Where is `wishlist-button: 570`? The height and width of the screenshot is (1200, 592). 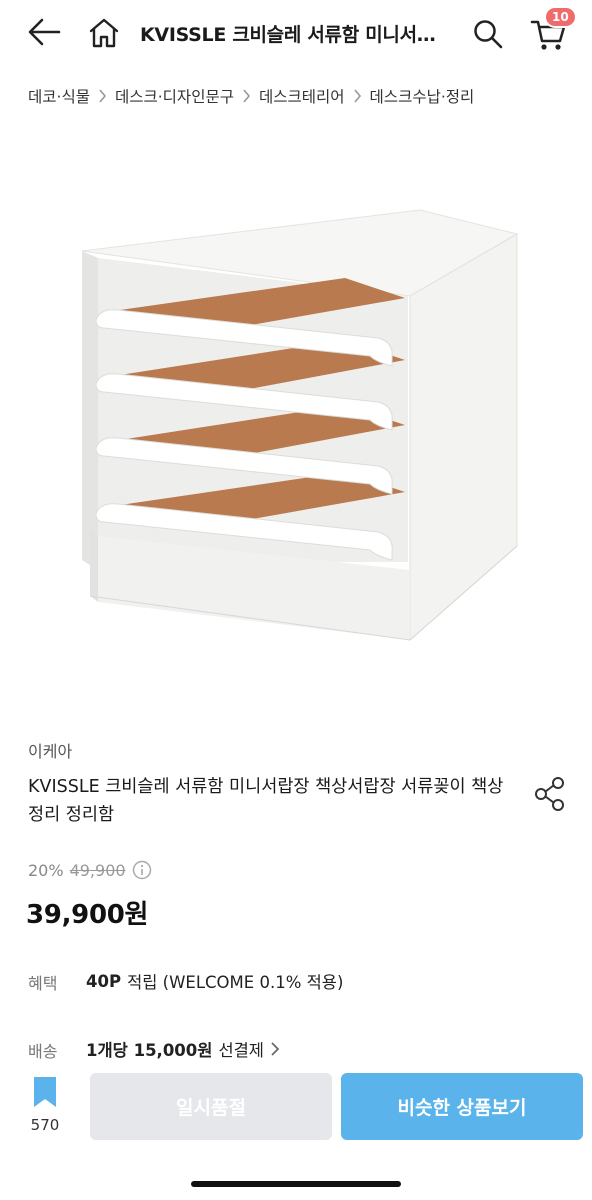
wishlist-button: 570 is located at coordinates (45, 1111).